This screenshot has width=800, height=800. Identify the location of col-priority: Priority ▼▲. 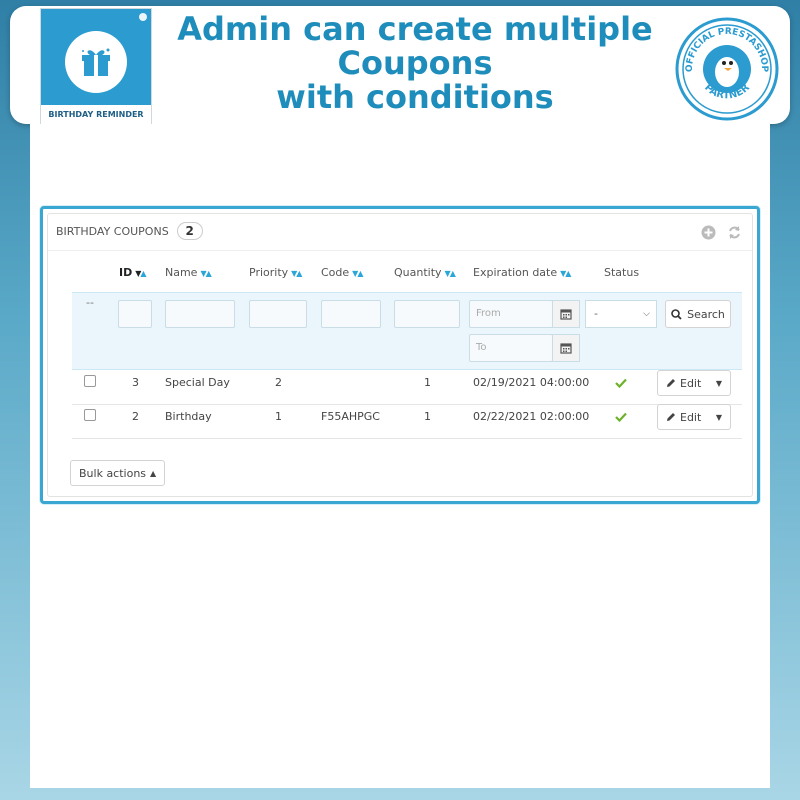
(276, 272).